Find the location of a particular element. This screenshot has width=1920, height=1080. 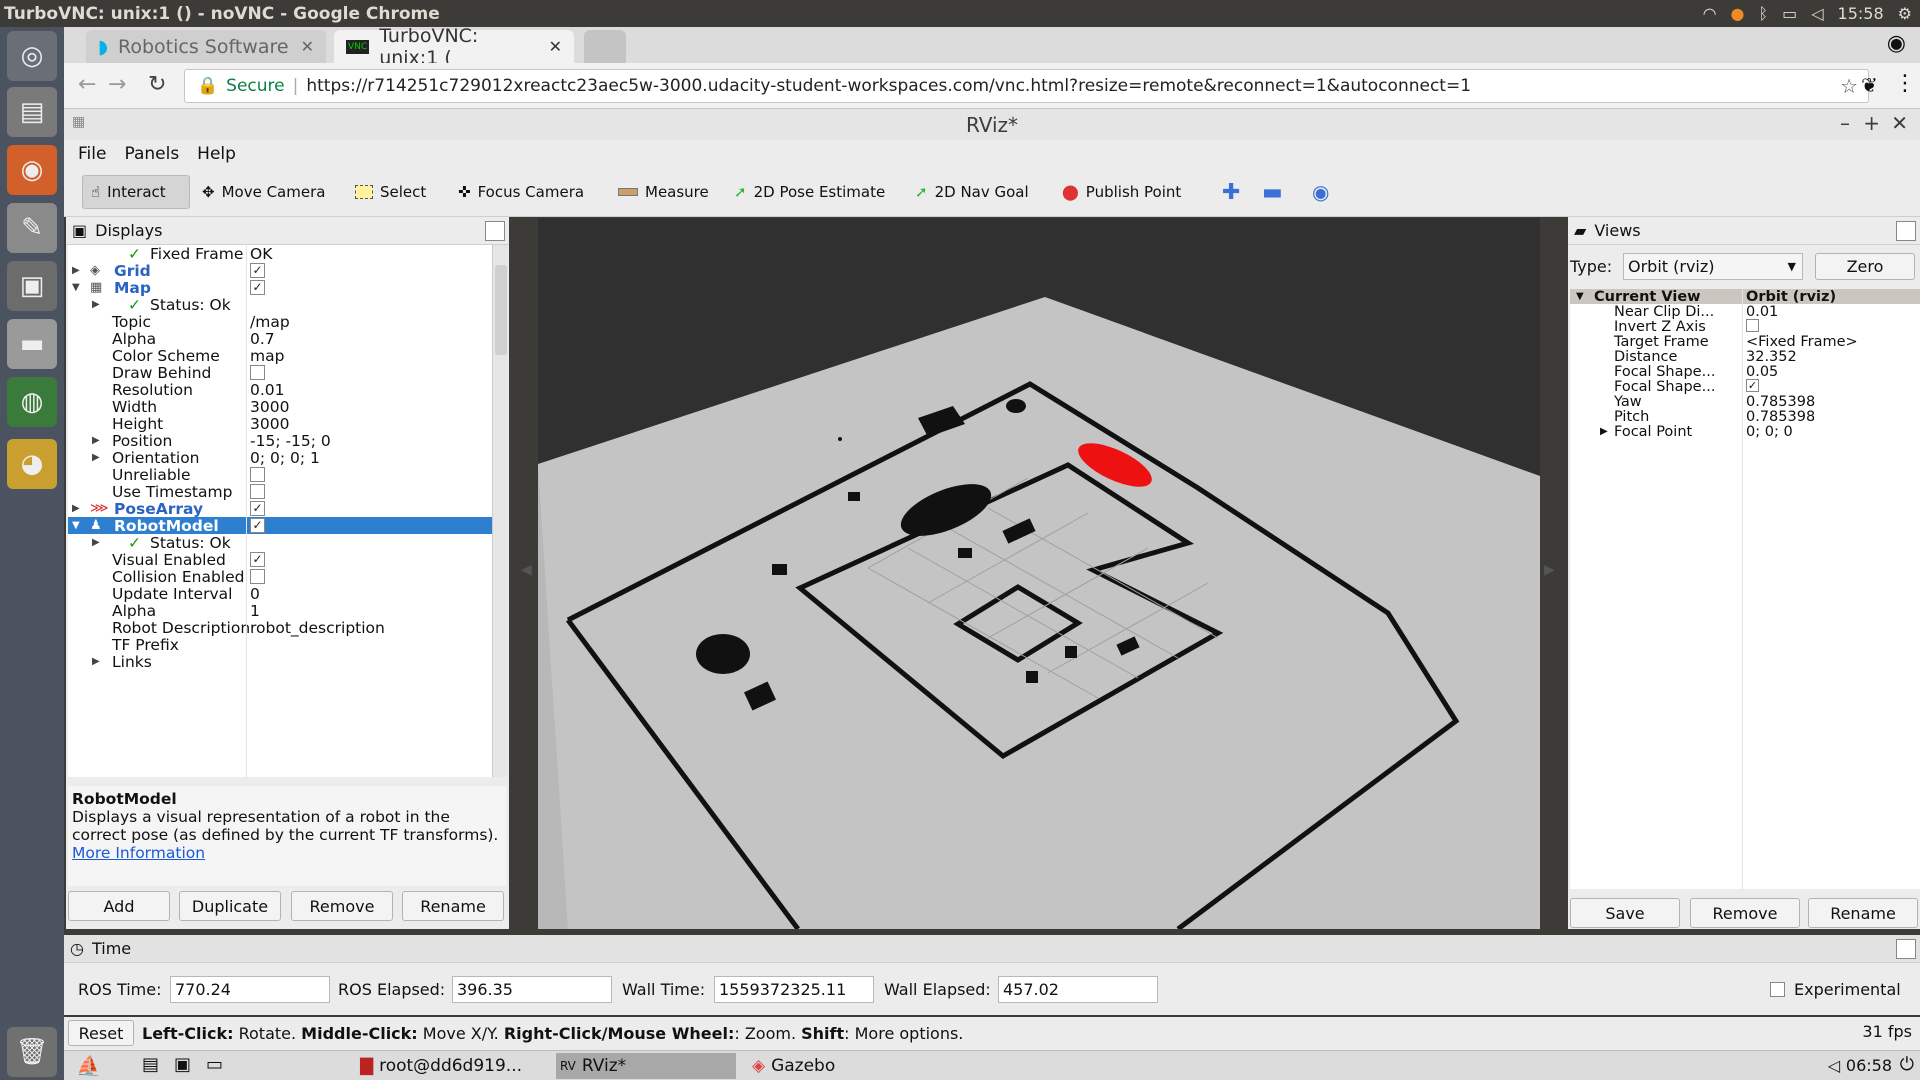

gear-icon: ⚙ is located at coordinates (1905, 13).